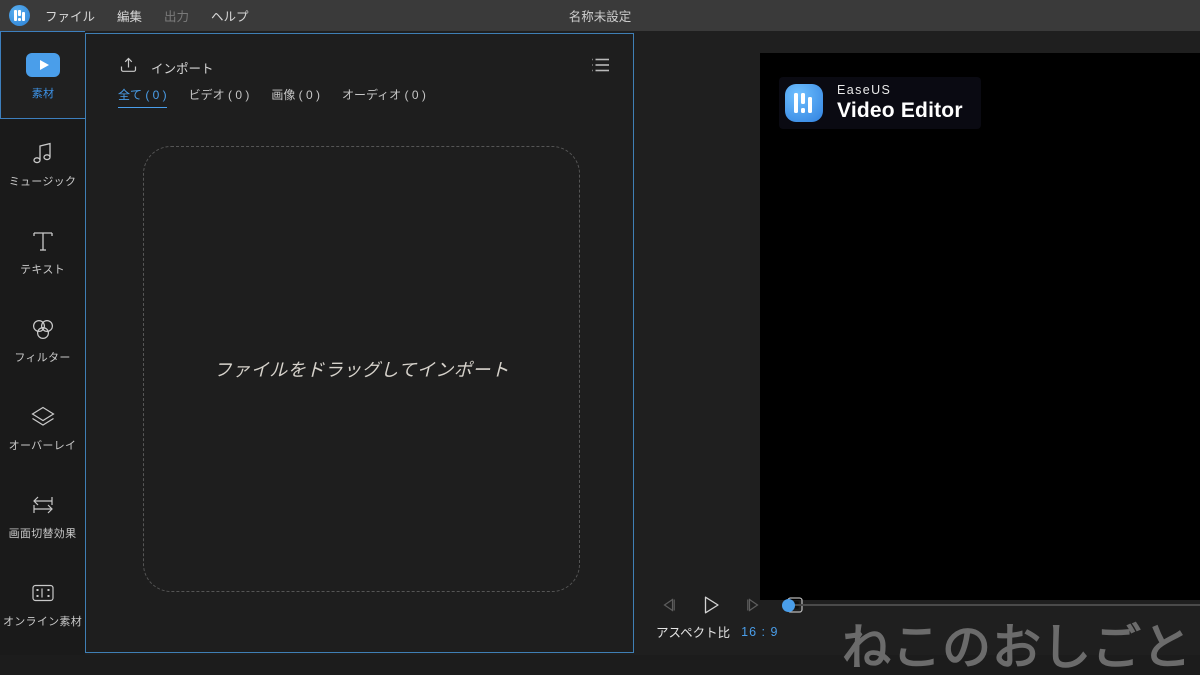  I want to click on import-button: インポート, so click(166, 67).